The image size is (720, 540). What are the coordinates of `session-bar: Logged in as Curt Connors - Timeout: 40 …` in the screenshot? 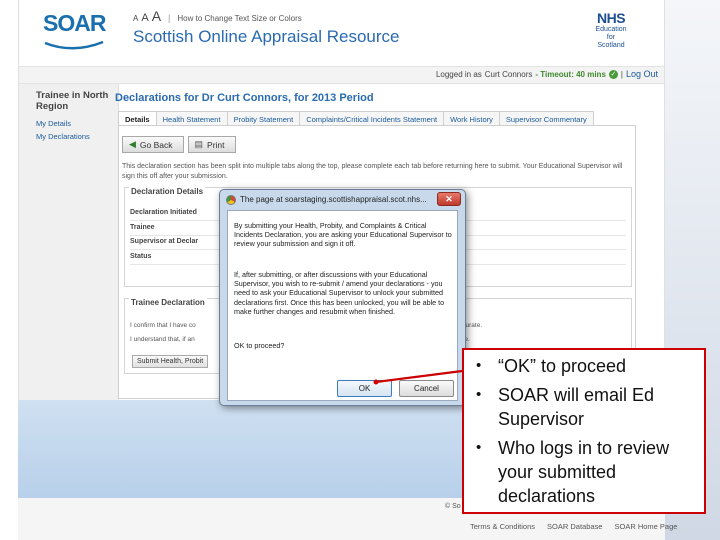 It's located at (341, 75).